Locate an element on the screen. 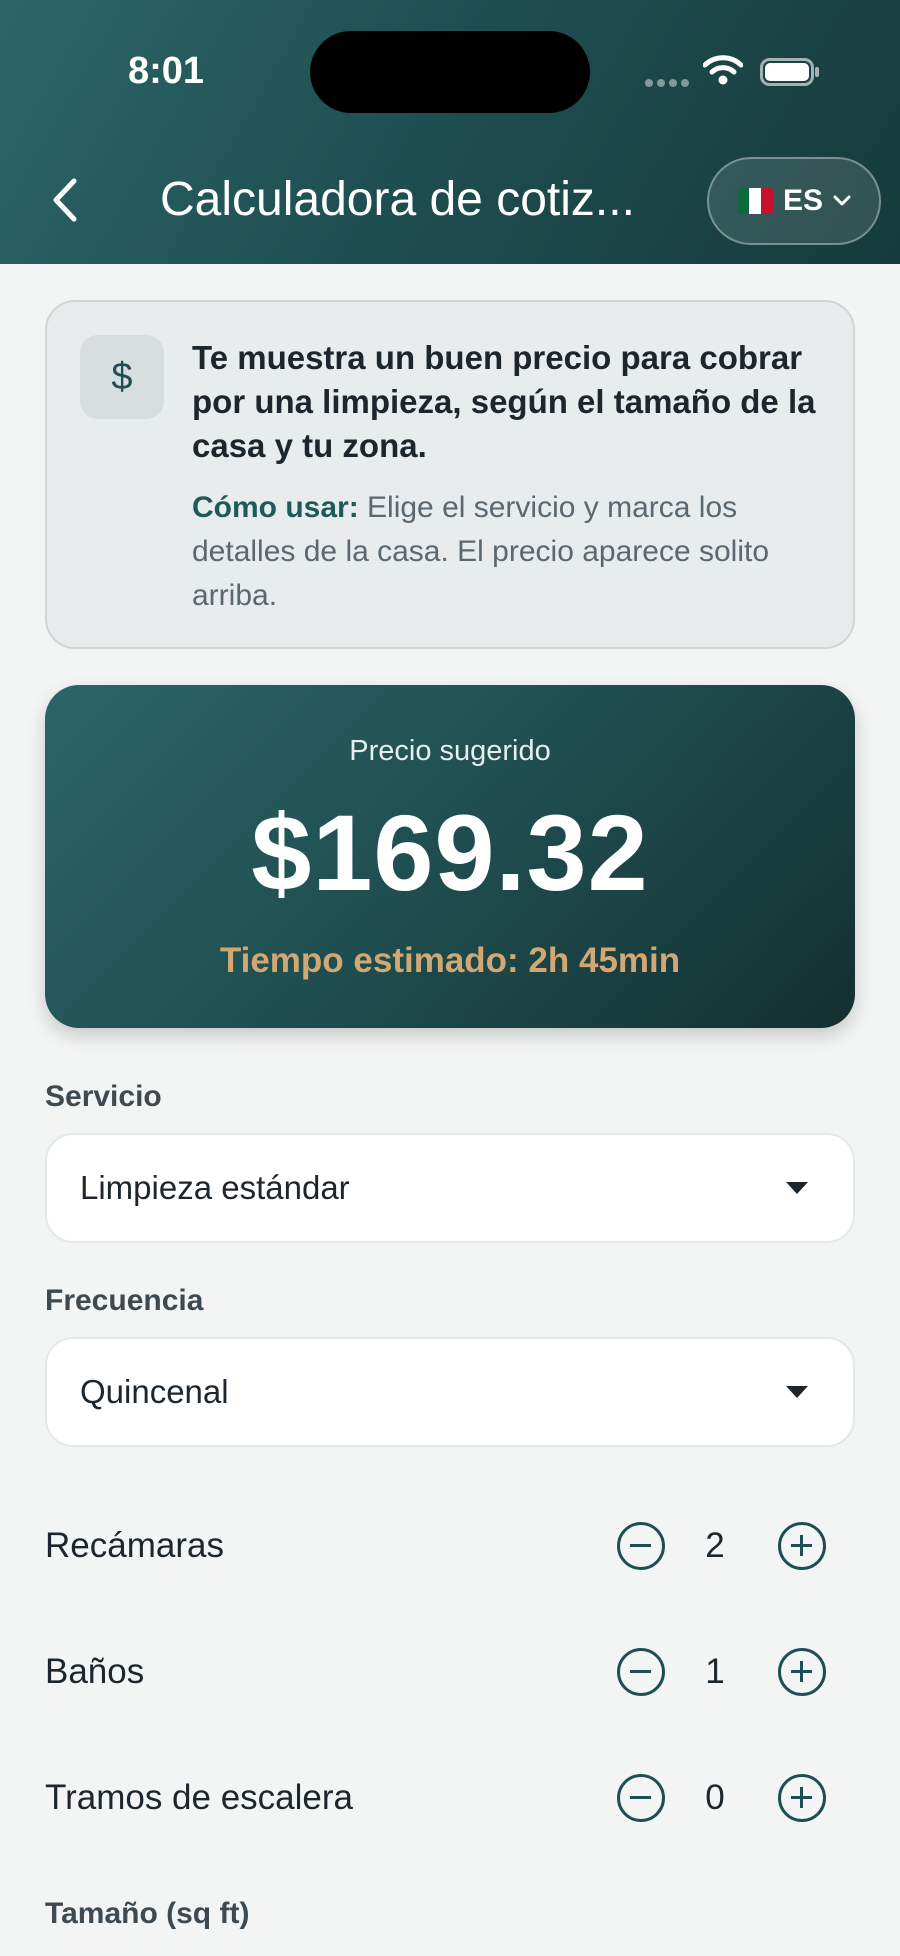 This screenshot has height=1956, width=900. howto-label: Cómo usar: is located at coordinates (275, 507).